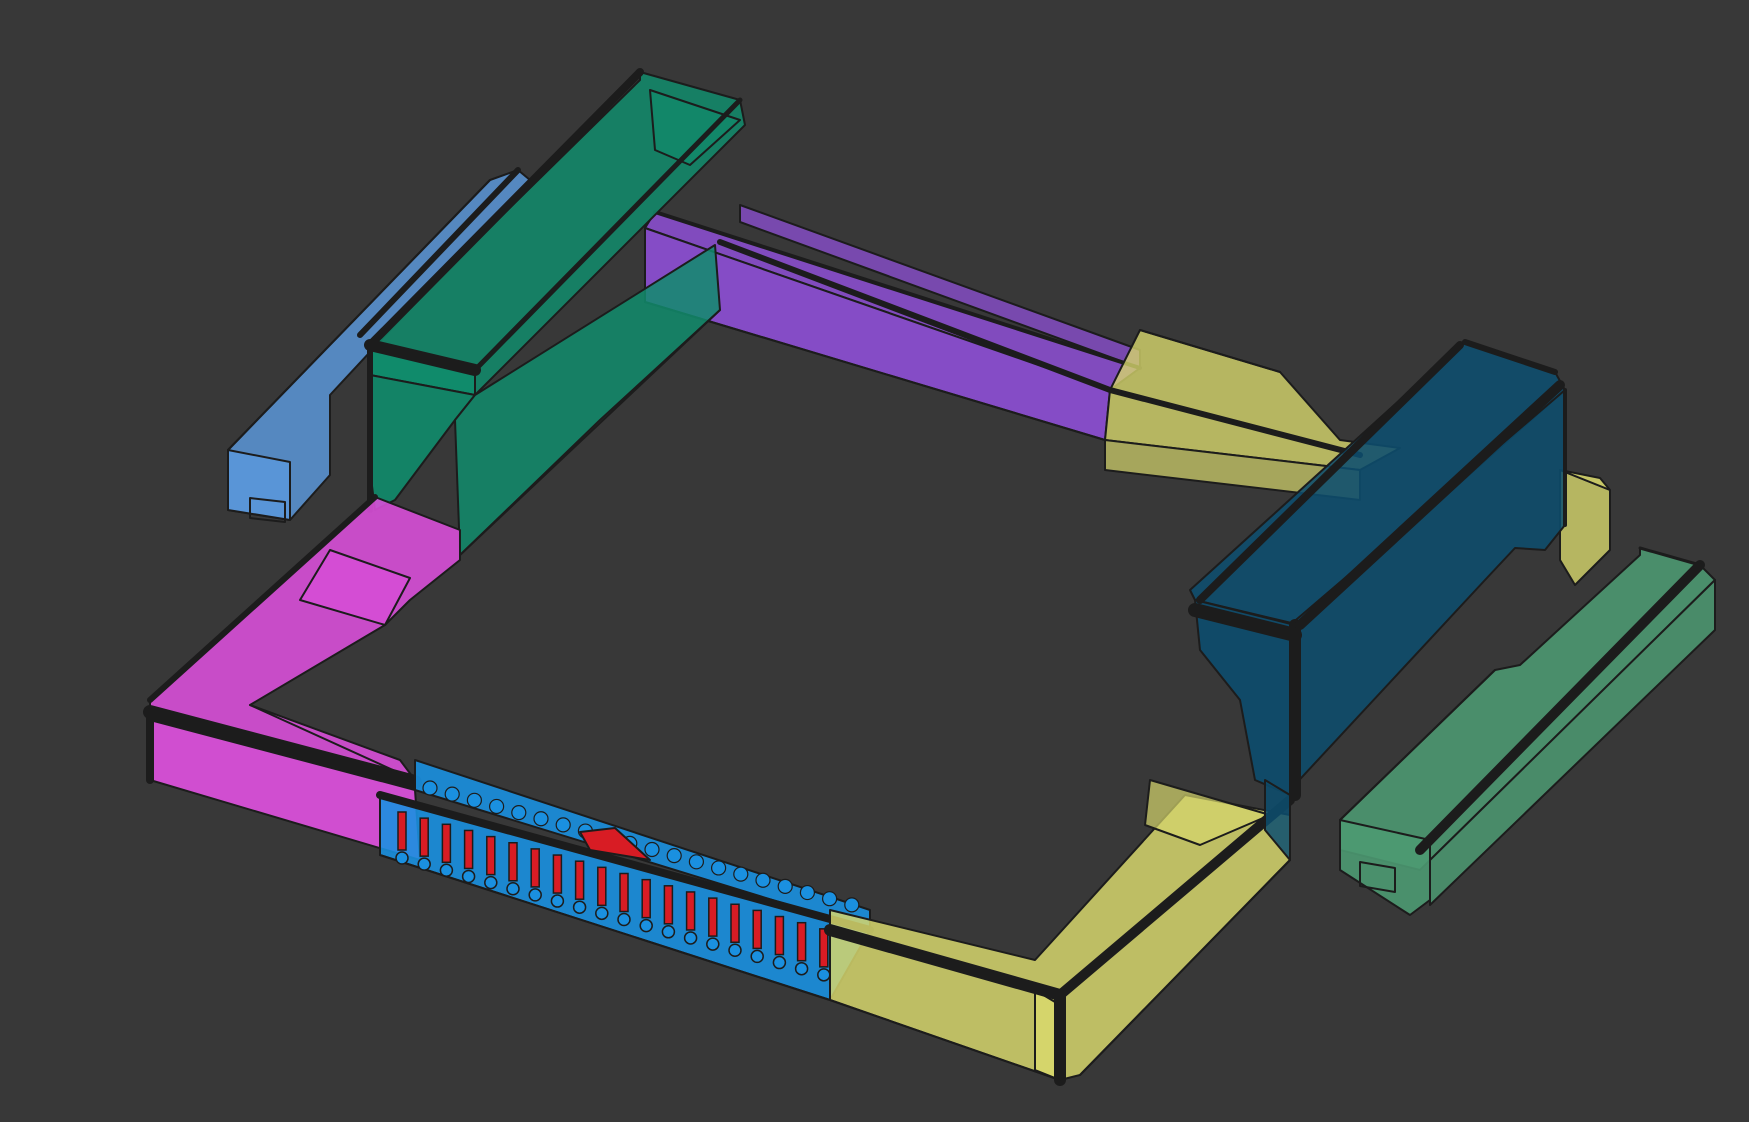  I want to click on yellow-segment-front, so click(1059, 932).